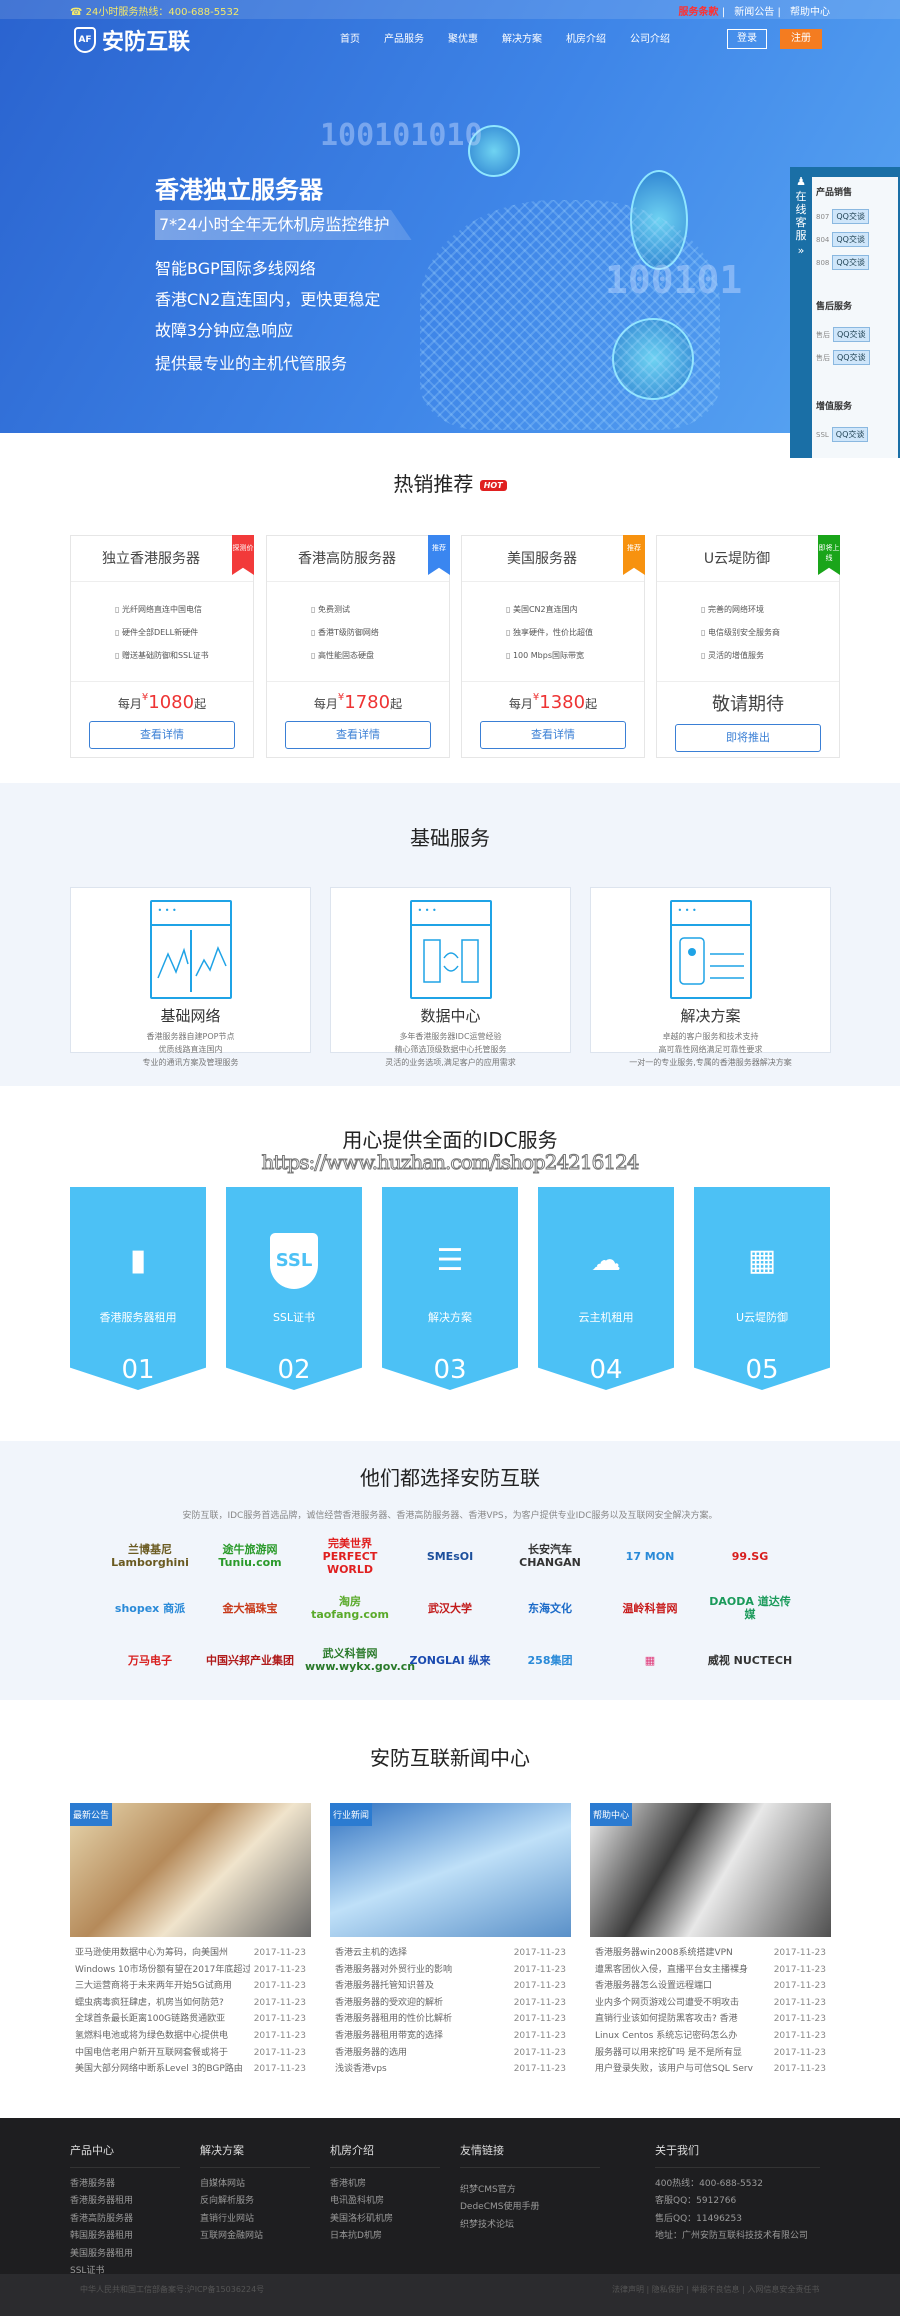  I want to click on footer-link: 织梦技术论坛, so click(530, 2226).